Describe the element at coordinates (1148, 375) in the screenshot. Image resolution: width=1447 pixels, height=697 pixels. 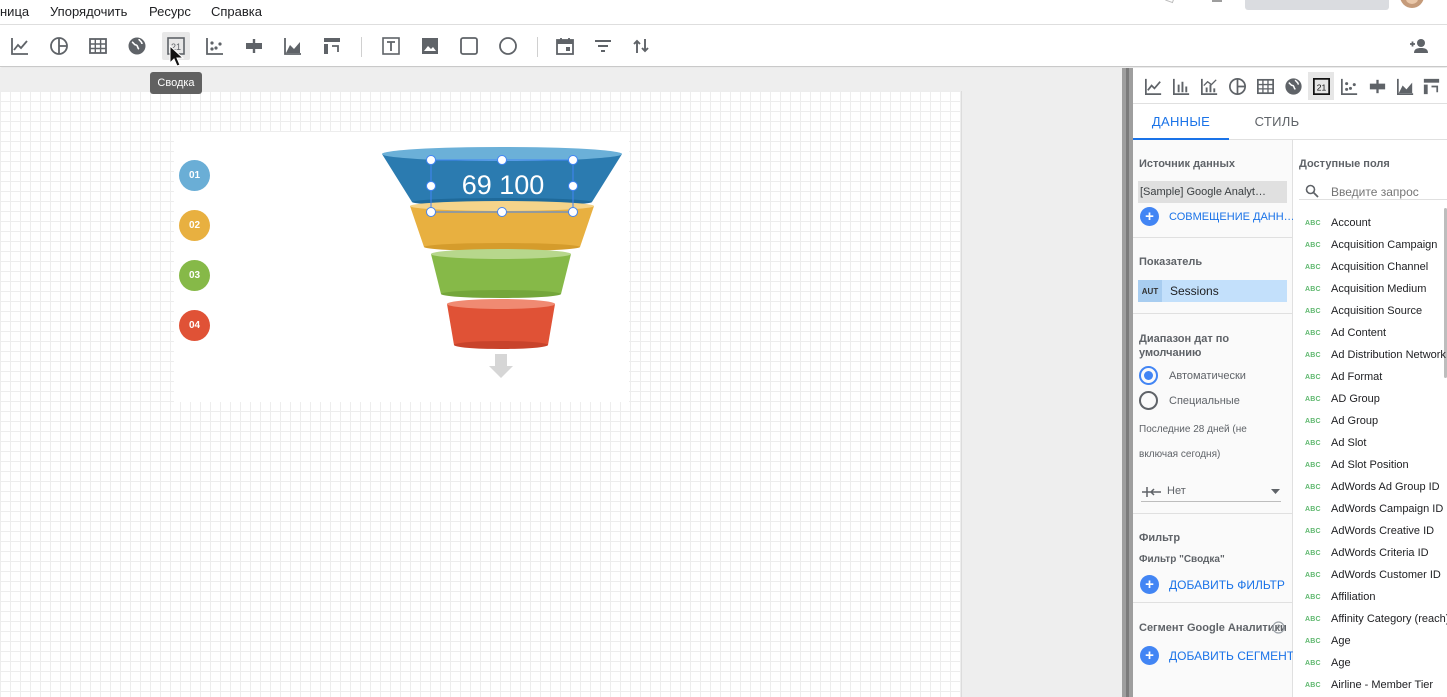
I see `radio-auto` at that location.